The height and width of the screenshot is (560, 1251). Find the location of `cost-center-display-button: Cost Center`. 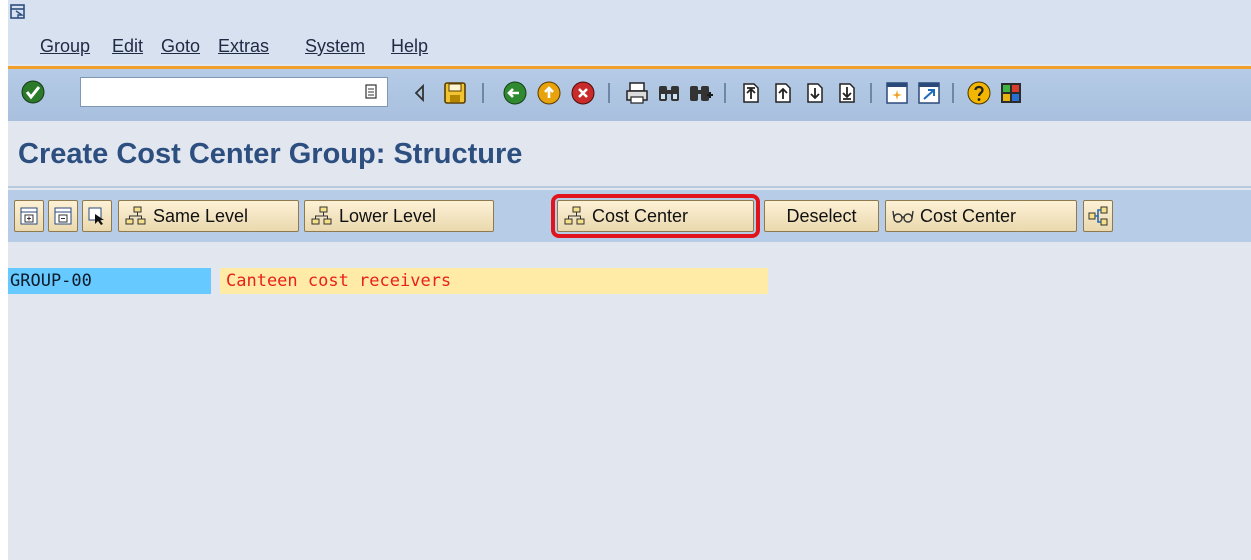

cost-center-display-button: Cost Center is located at coordinates (981, 216).